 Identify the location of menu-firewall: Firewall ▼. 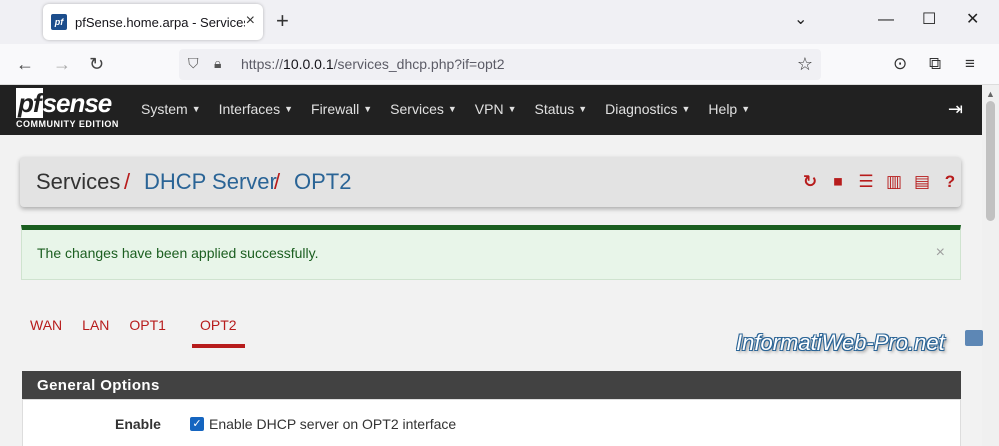
(341, 109).